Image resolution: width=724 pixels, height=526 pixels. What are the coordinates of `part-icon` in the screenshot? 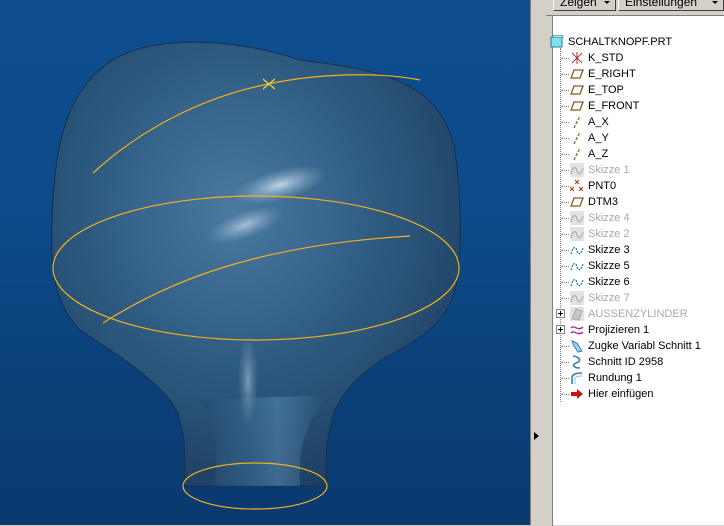 It's located at (557, 42).